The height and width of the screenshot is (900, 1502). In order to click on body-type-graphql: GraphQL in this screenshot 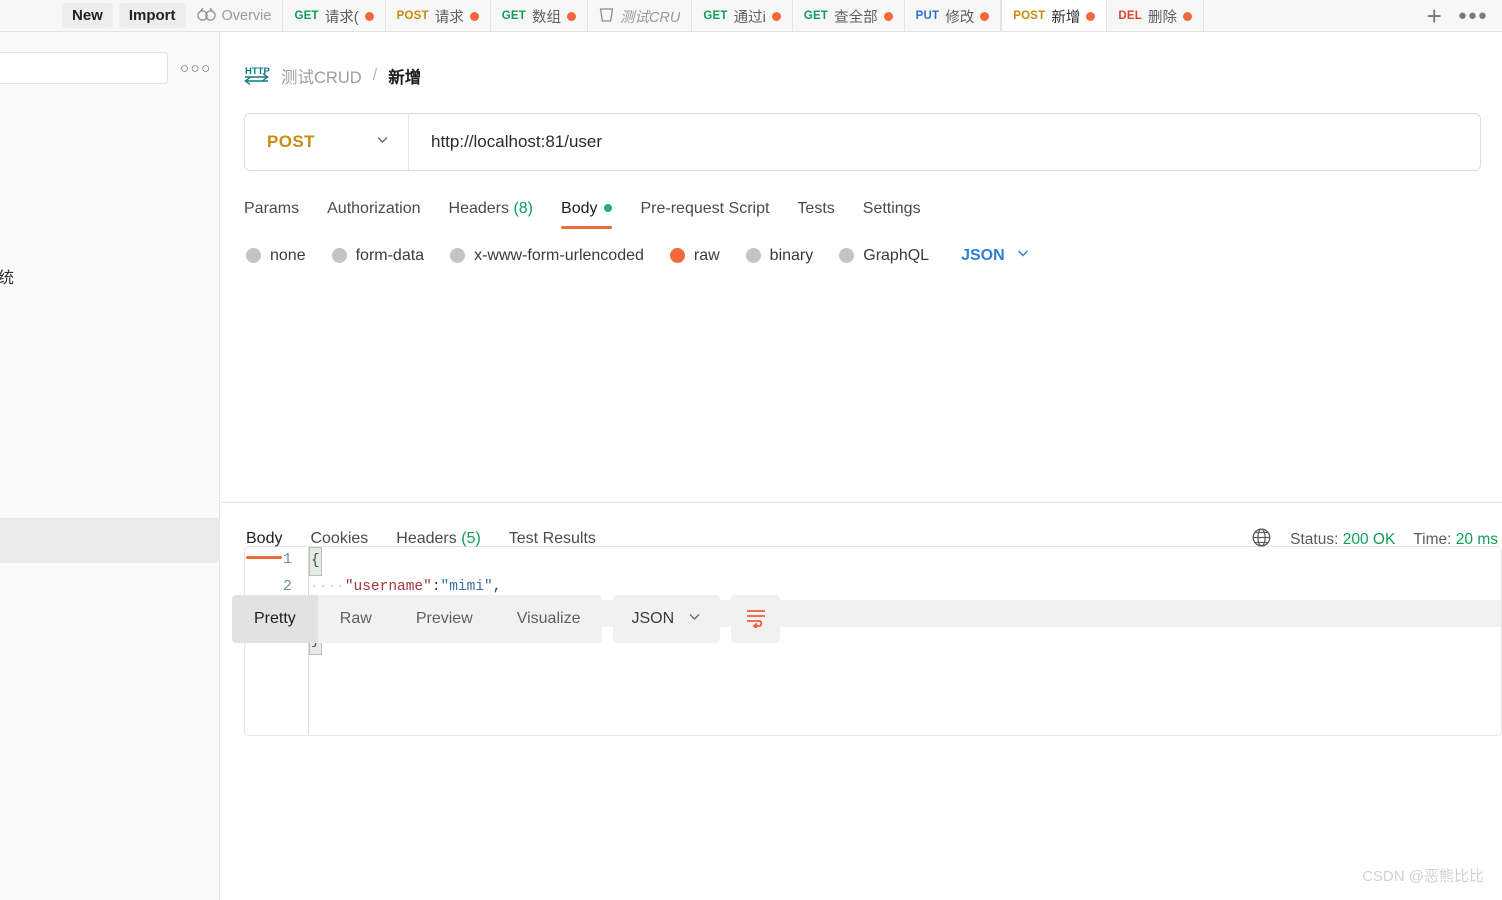, I will do `click(884, 256)`.